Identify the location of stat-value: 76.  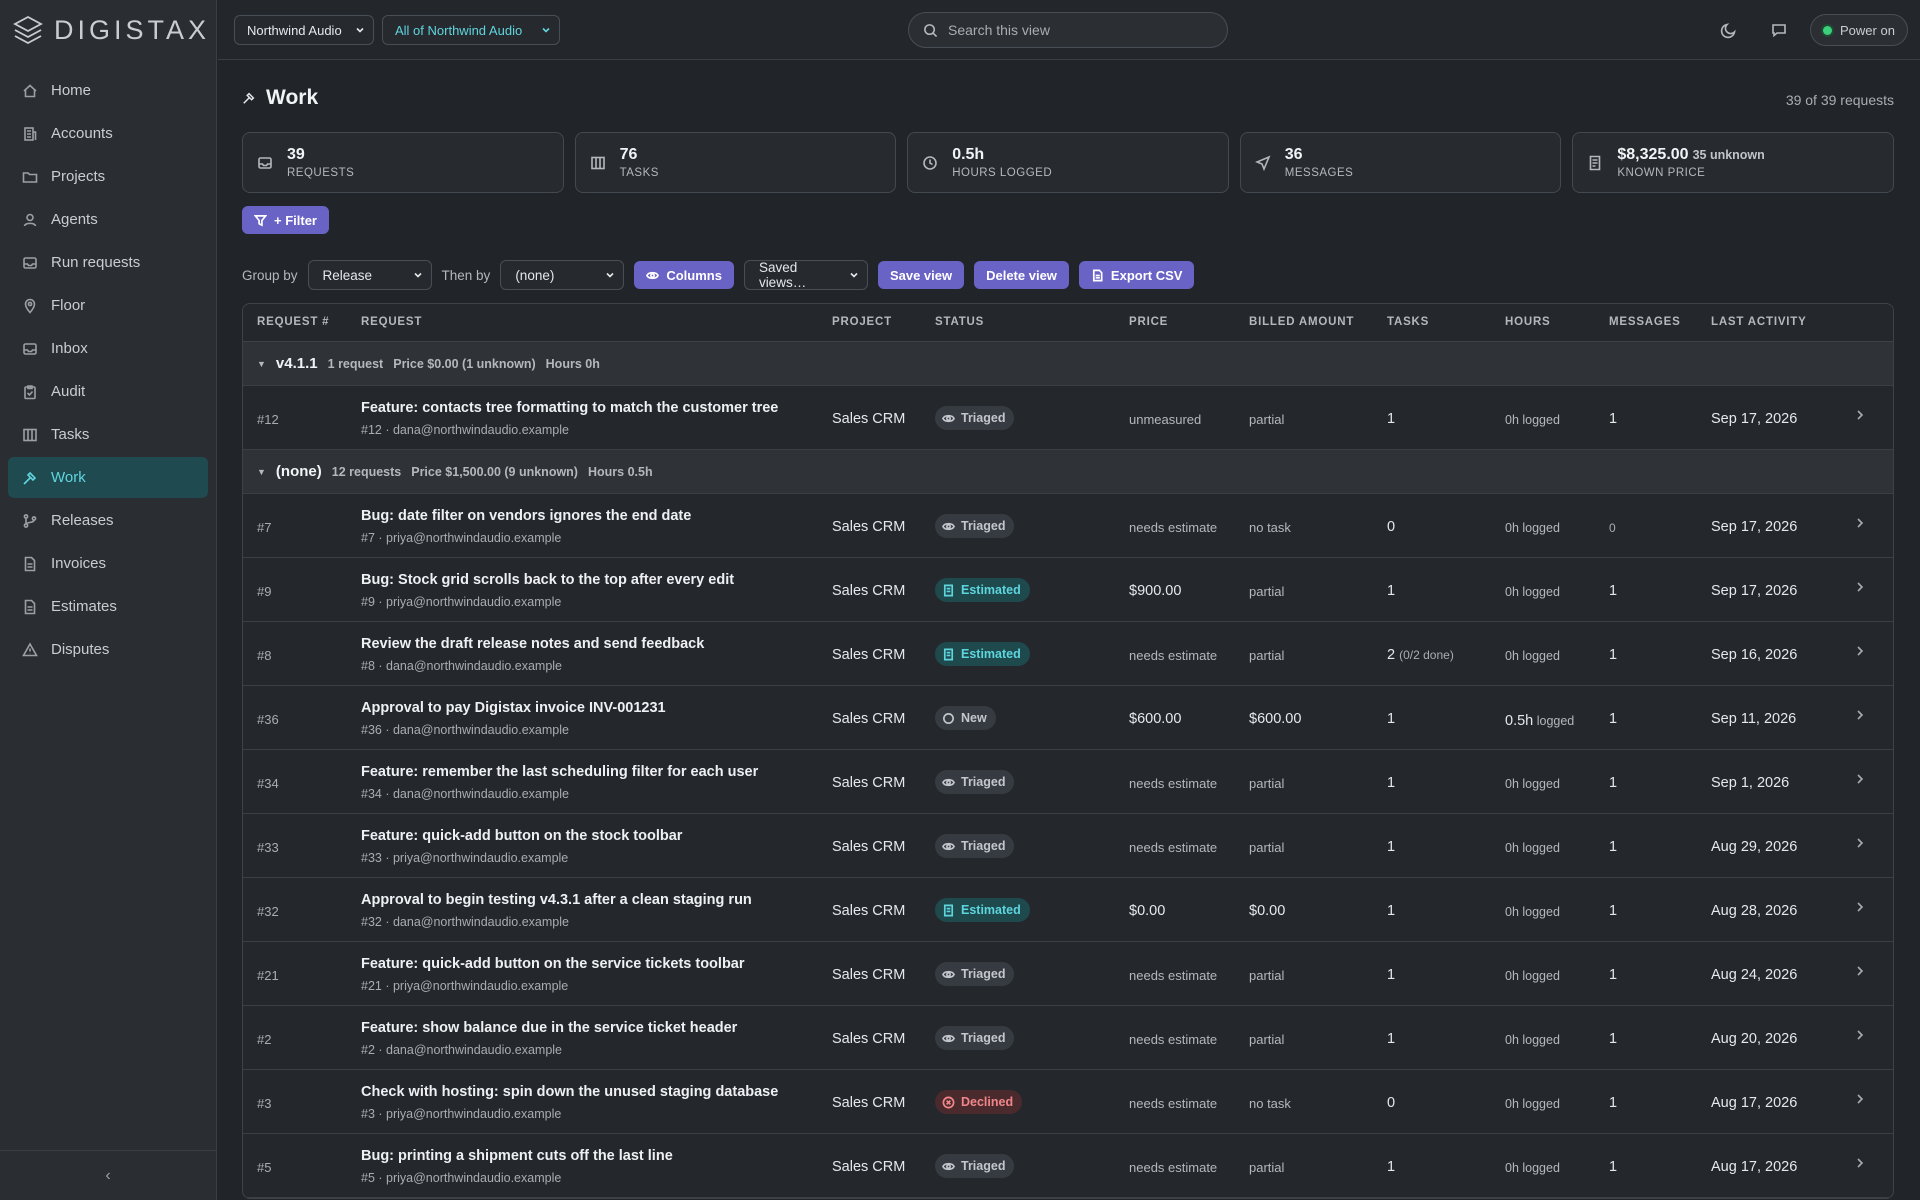
(628, 154).